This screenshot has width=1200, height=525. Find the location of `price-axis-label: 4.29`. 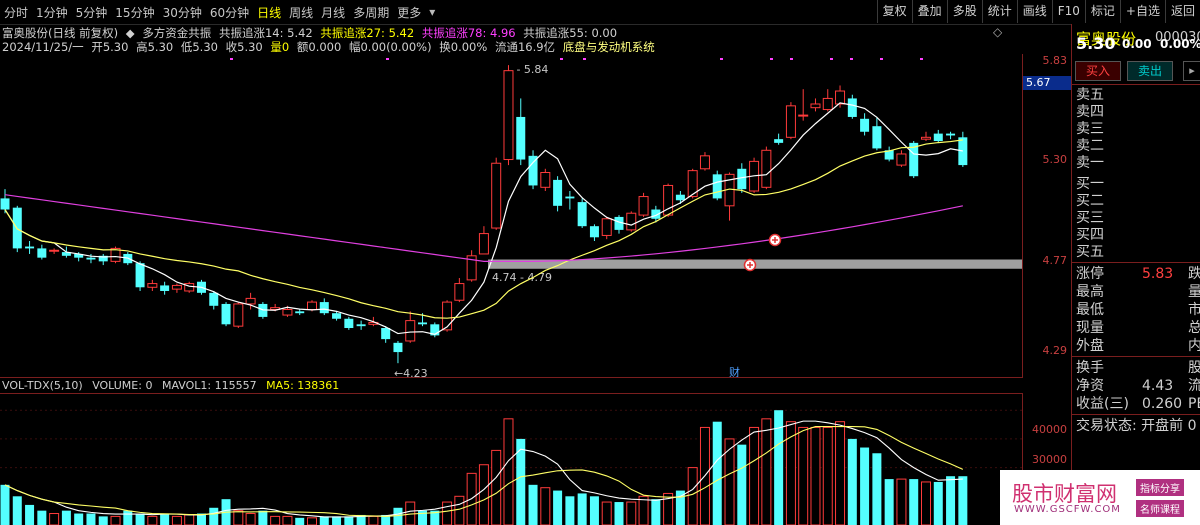

price-axis-label: 4.29 is located at coordinates (1055, 350).